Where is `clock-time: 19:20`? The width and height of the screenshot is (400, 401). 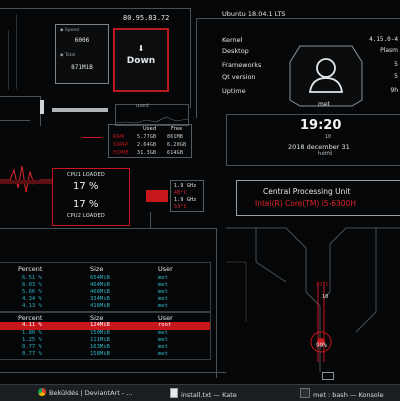
clock-time: 19:20 is located at coordinates (321, 125).